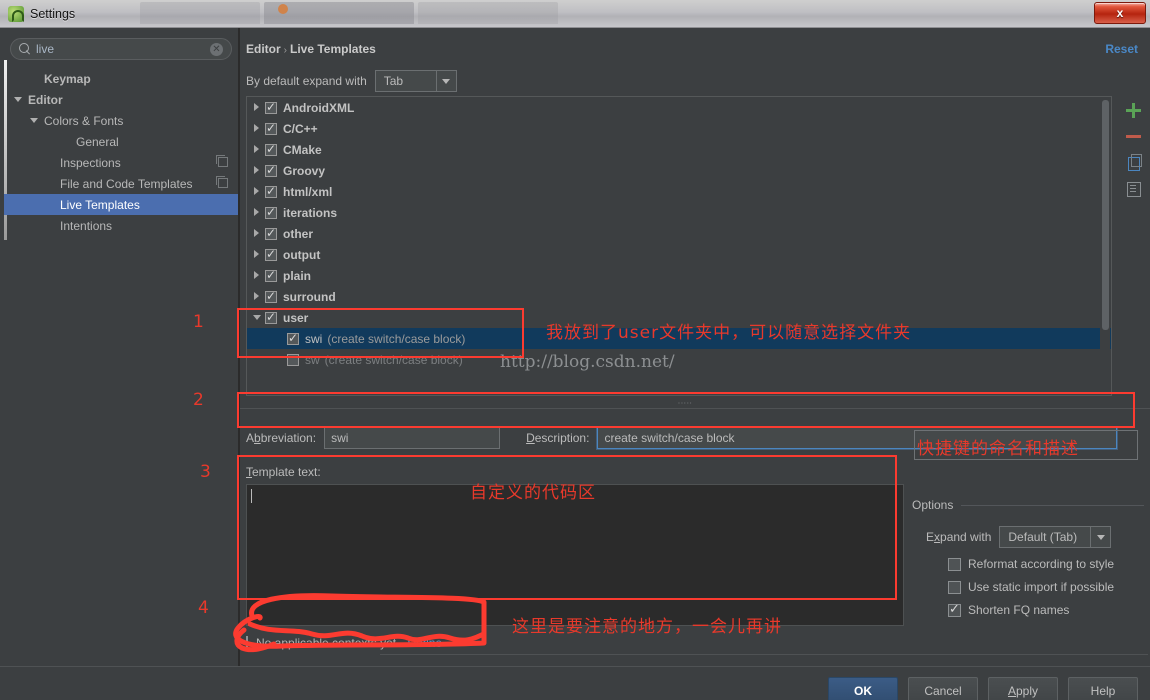 The image size is (1150, 700). What do you see at coordinates (121, 204) in the screenshot?
I see `sidebar-item-live-templates: Live Templates` at bounding box center [121, 204].